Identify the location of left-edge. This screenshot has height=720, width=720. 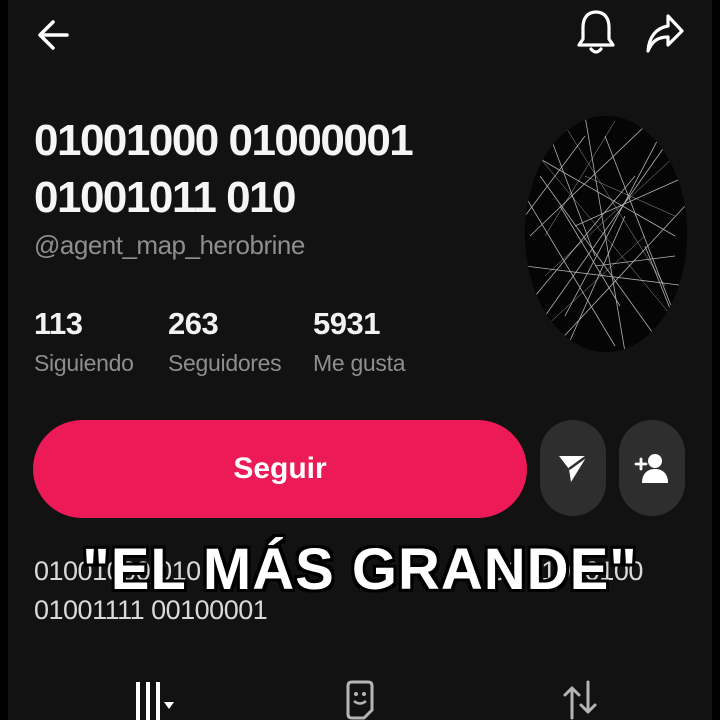
(4, 360).